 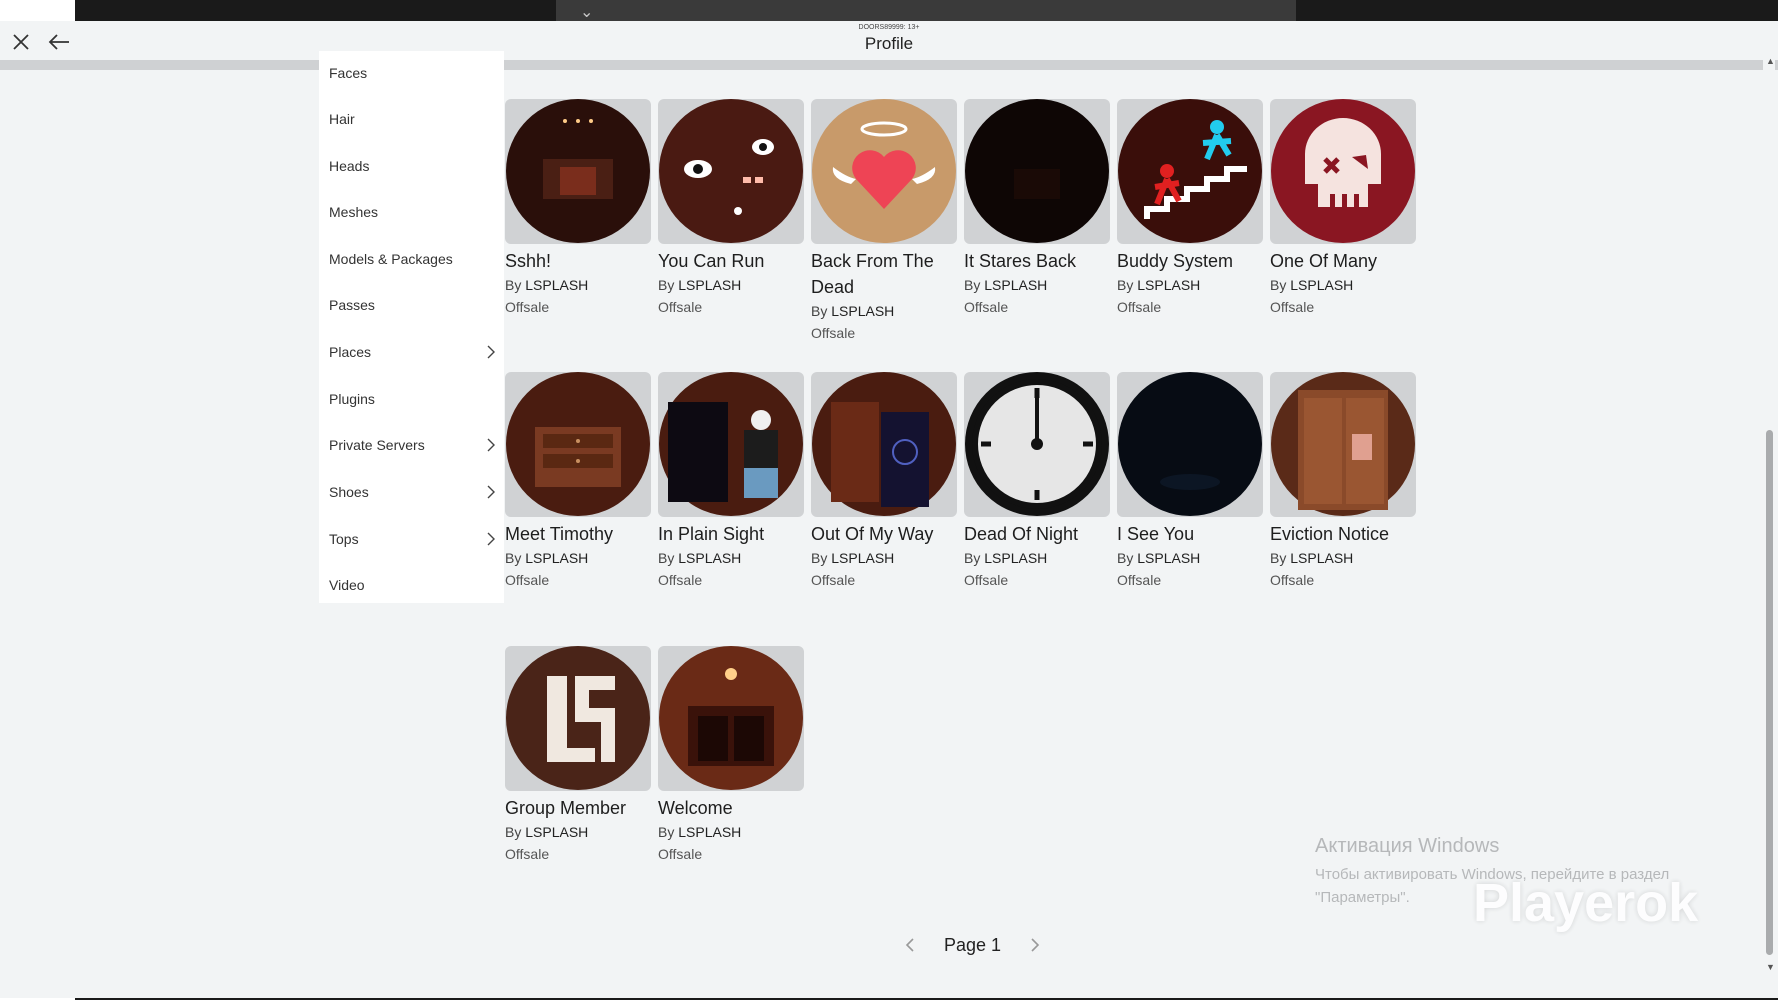 What do you see at coordinates (414, 445) in the screenshot?
I see `sidebar-item-private-servers: Private Servers` at bounding box center [414, 445].